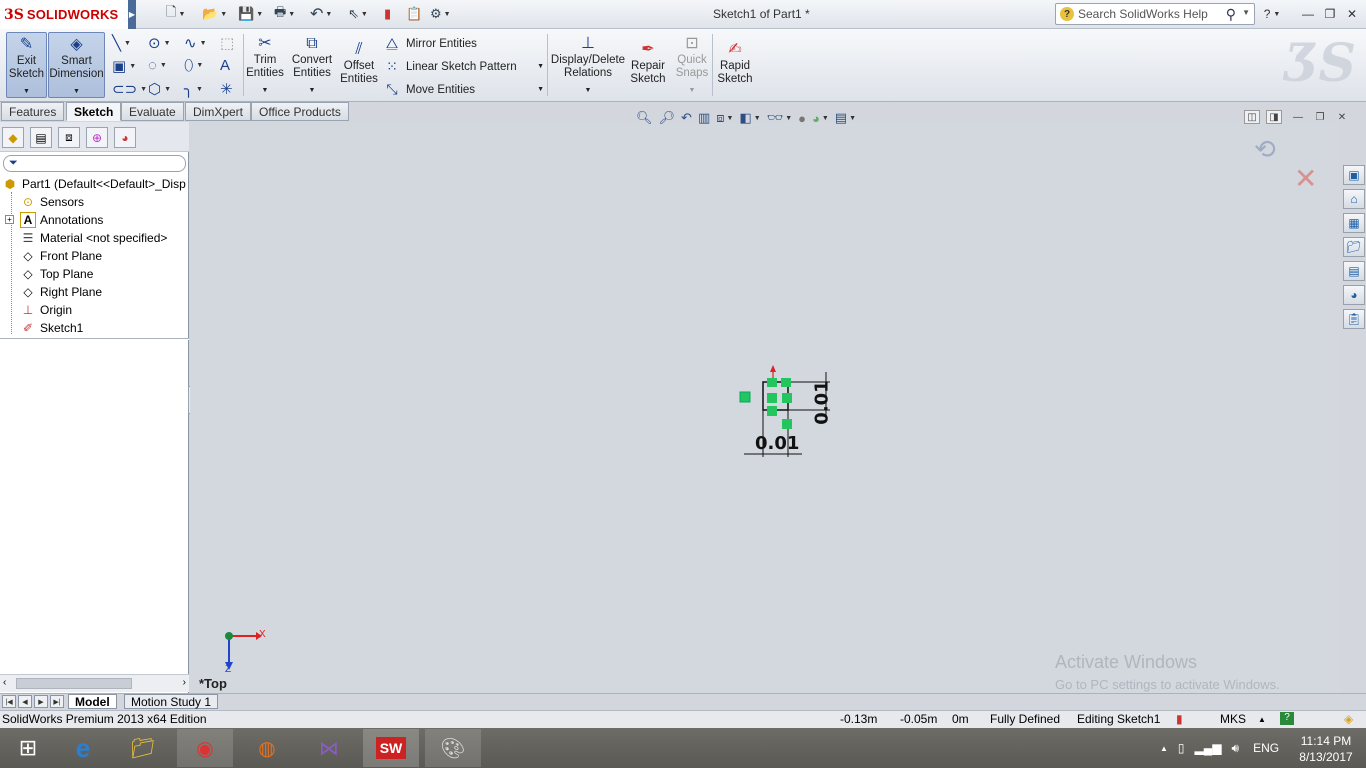  I want to click on menu-expand-arrow-icon: ▶, so click(132, 14).